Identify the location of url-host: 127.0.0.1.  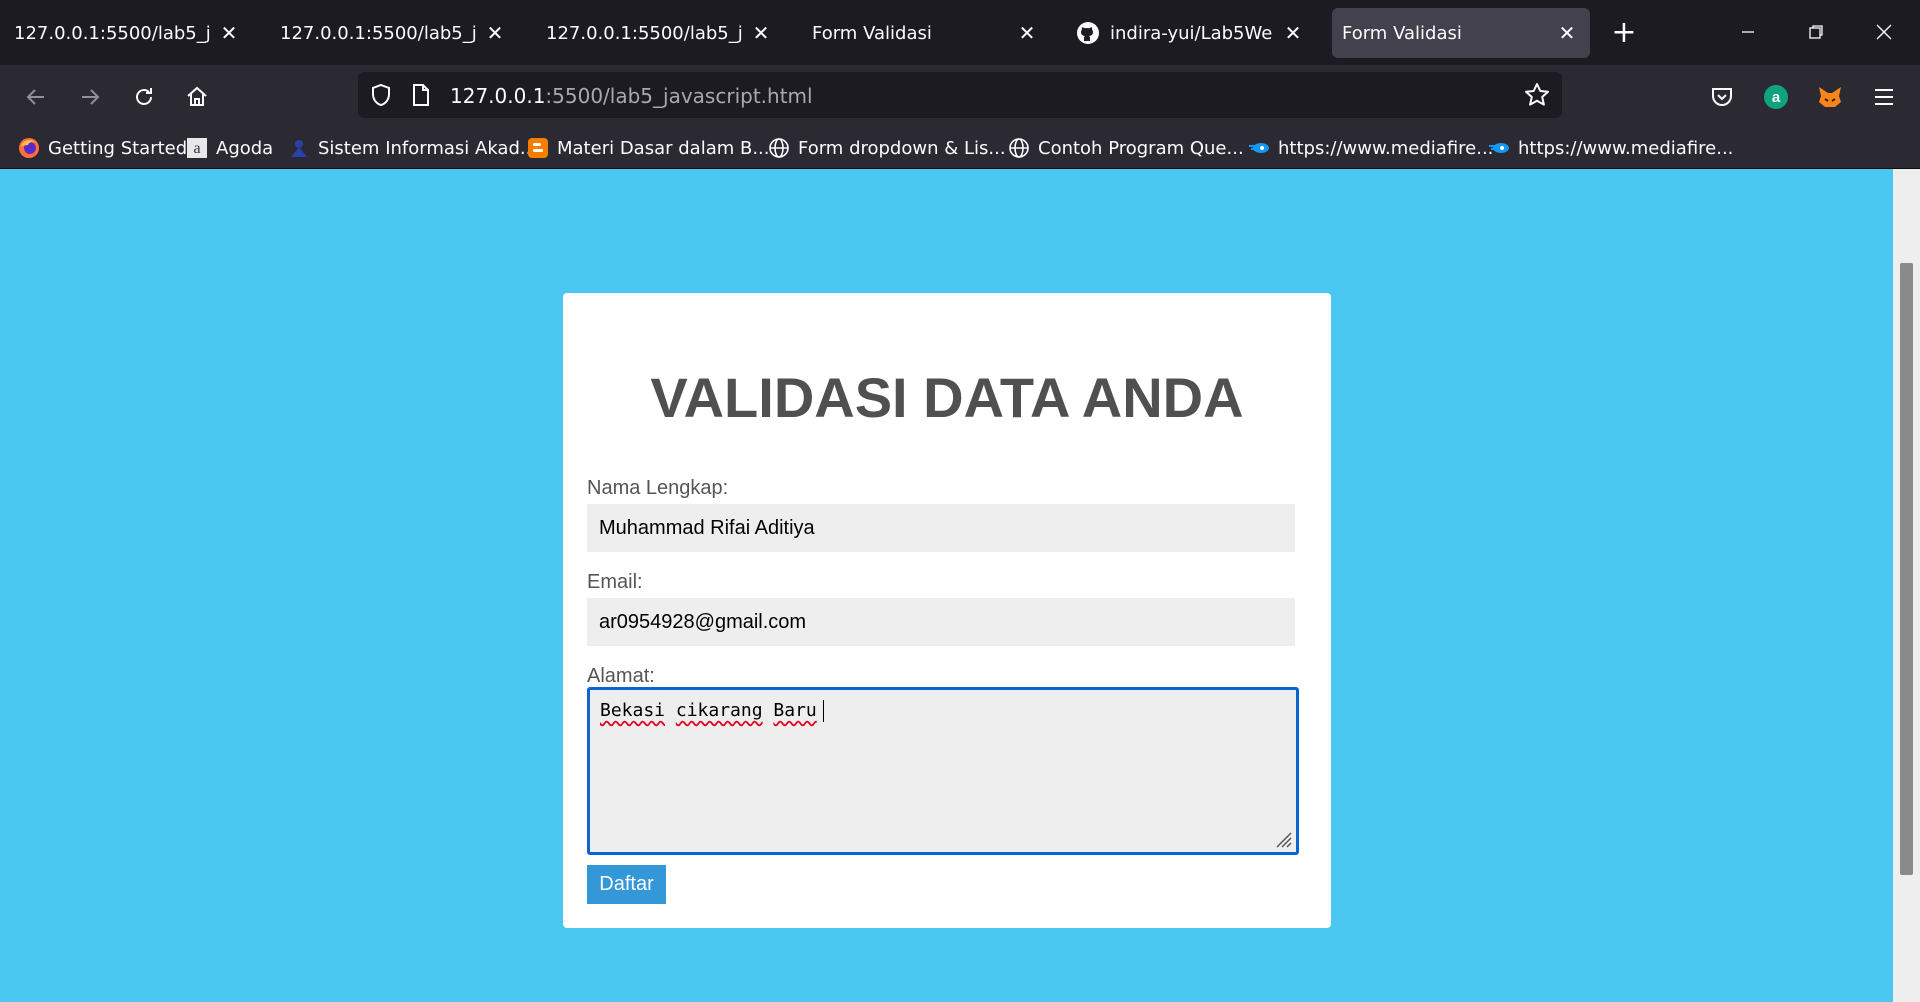
(498, 96).